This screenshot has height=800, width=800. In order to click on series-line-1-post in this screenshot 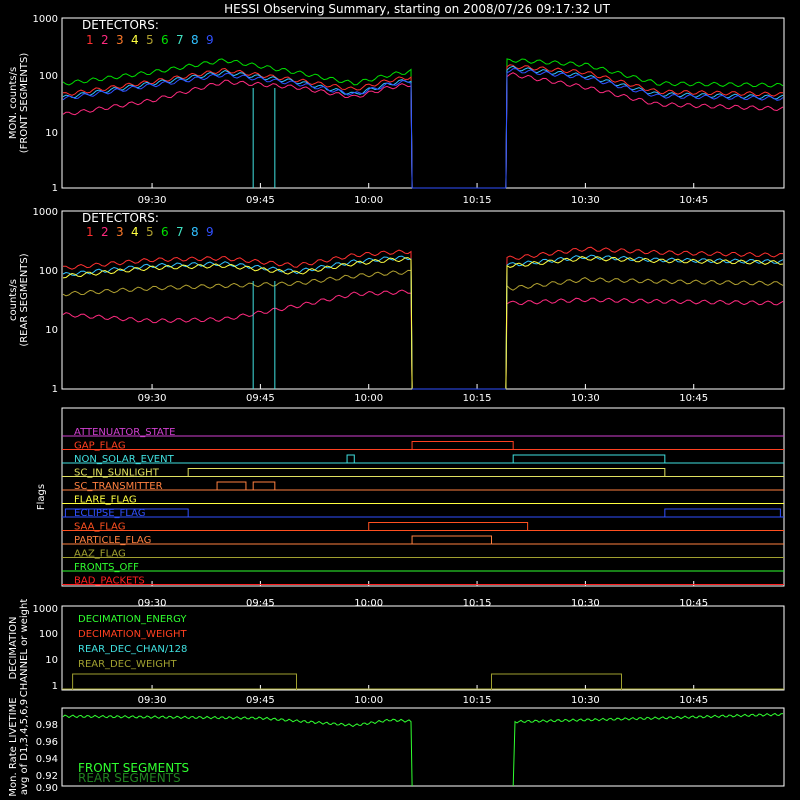, I will do `click(644, 126)`.